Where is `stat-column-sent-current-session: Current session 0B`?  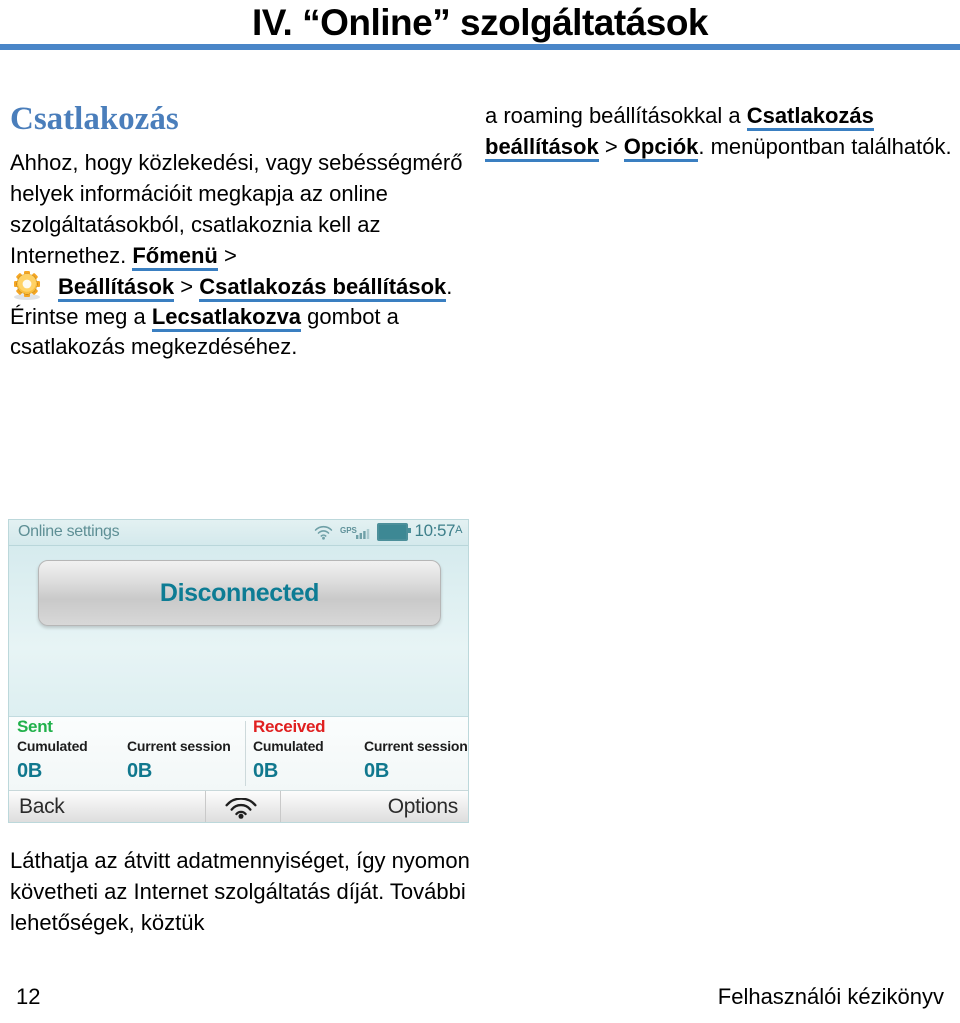
stat-column-sent-current-session: Current session 0B is located at coordinates (179, 750).